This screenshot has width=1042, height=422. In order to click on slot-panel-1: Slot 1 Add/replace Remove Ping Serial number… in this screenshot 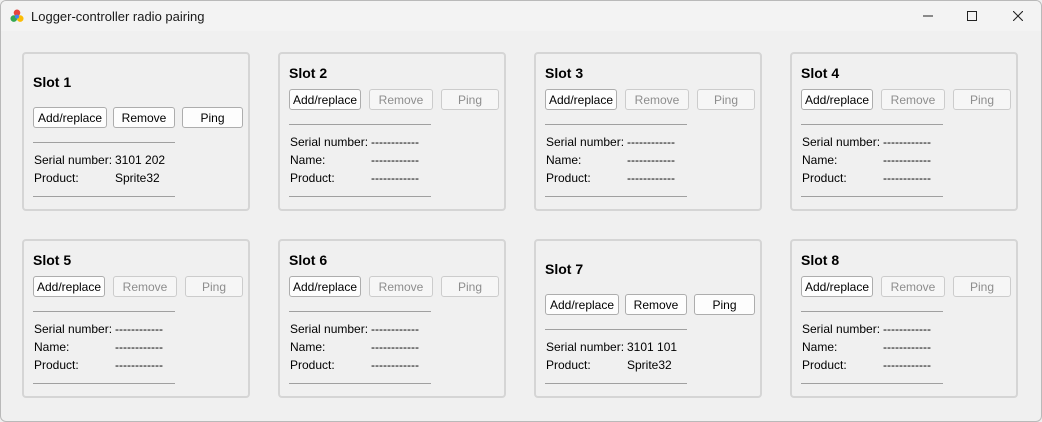, I will do `click(136, 131)`.